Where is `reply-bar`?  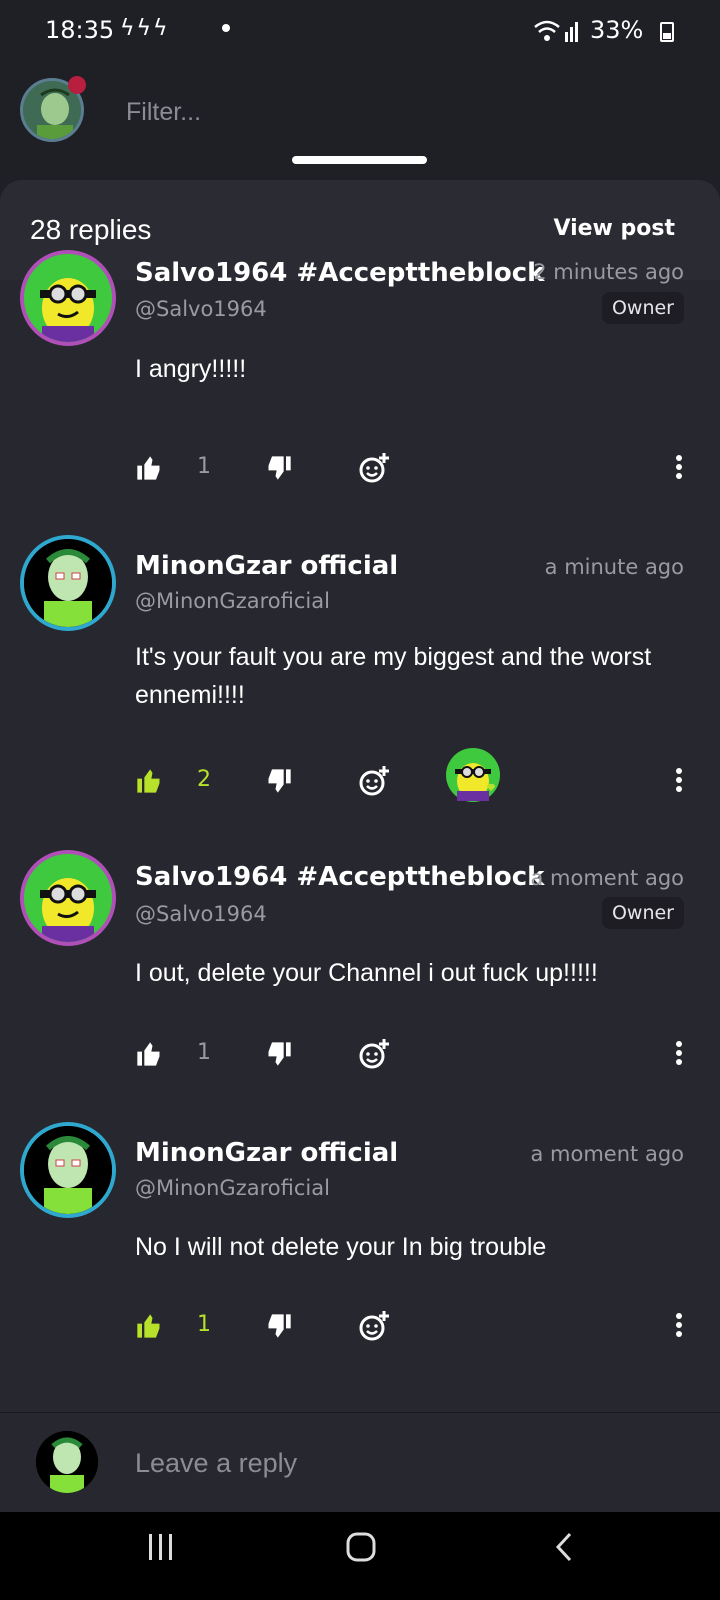
reply-bar is located at coordinates (360, 1462).